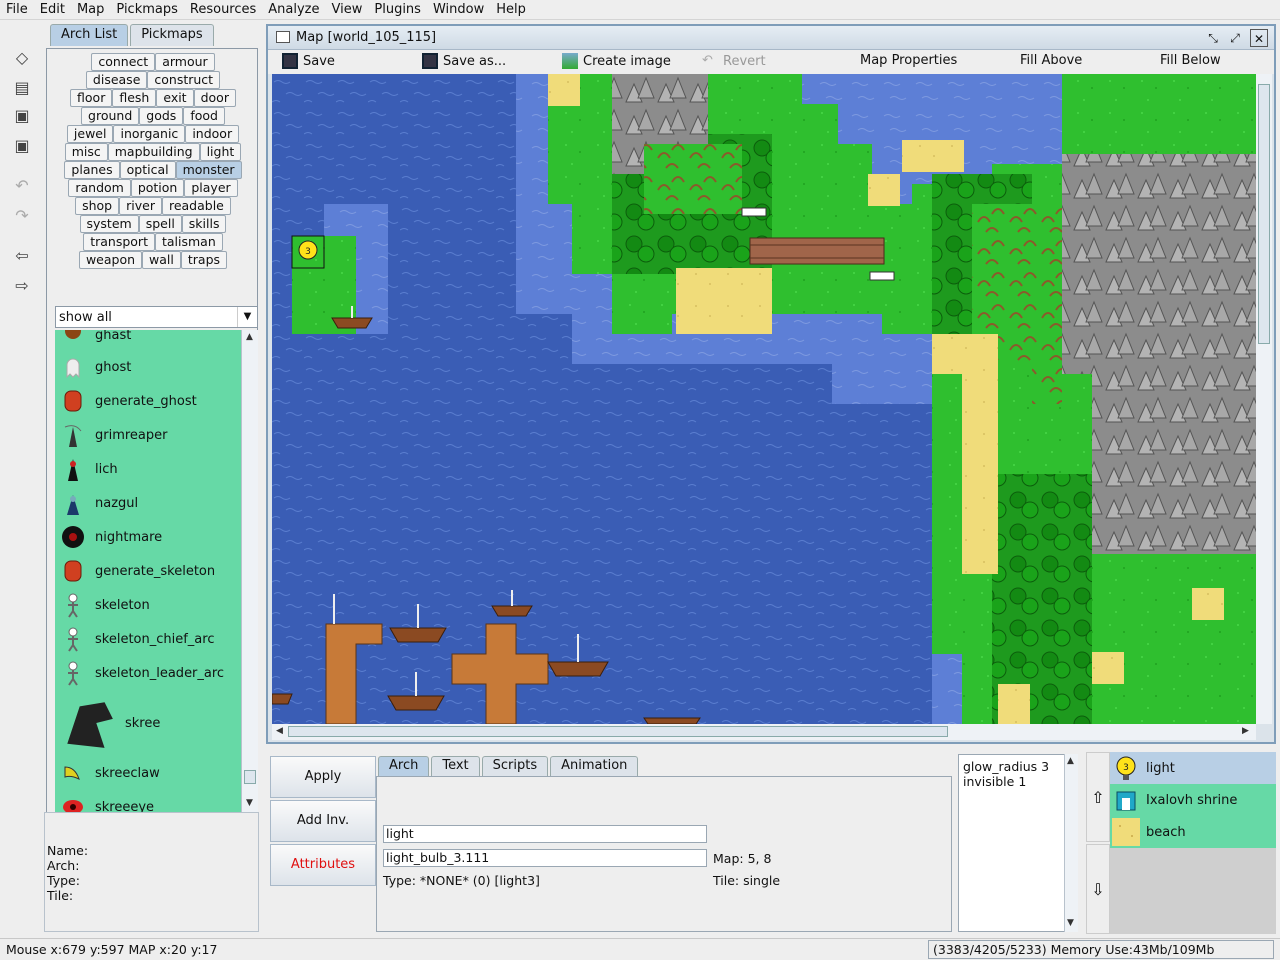 This screenshot has width=1280, height=960. Describe the element at coordinates (91, 98) in the screenshot. I see `category-floor: floor` at that location.